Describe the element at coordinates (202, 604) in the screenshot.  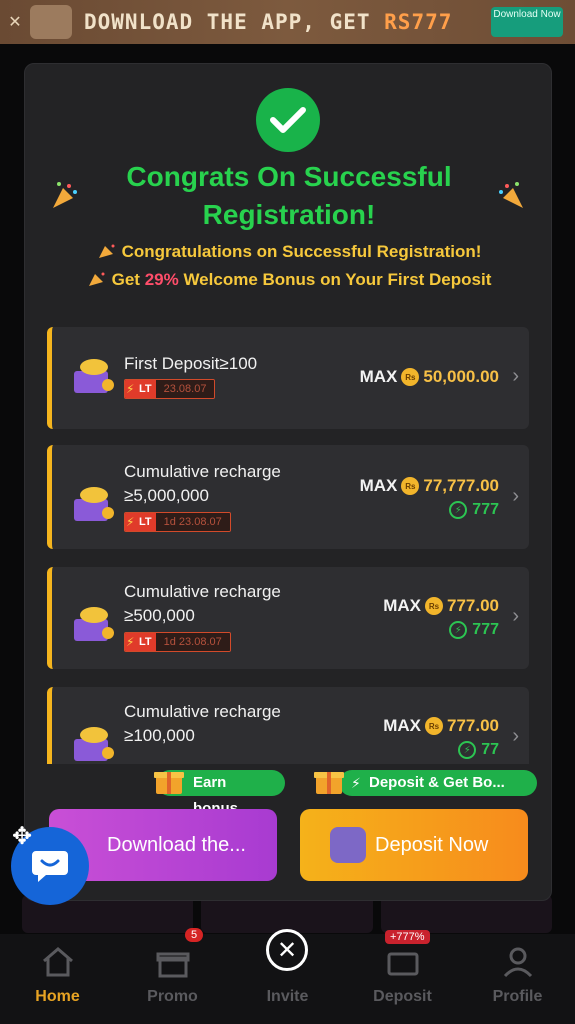
I see `bonus-card-title: Cumulative recharge ≥500,000` at that location.